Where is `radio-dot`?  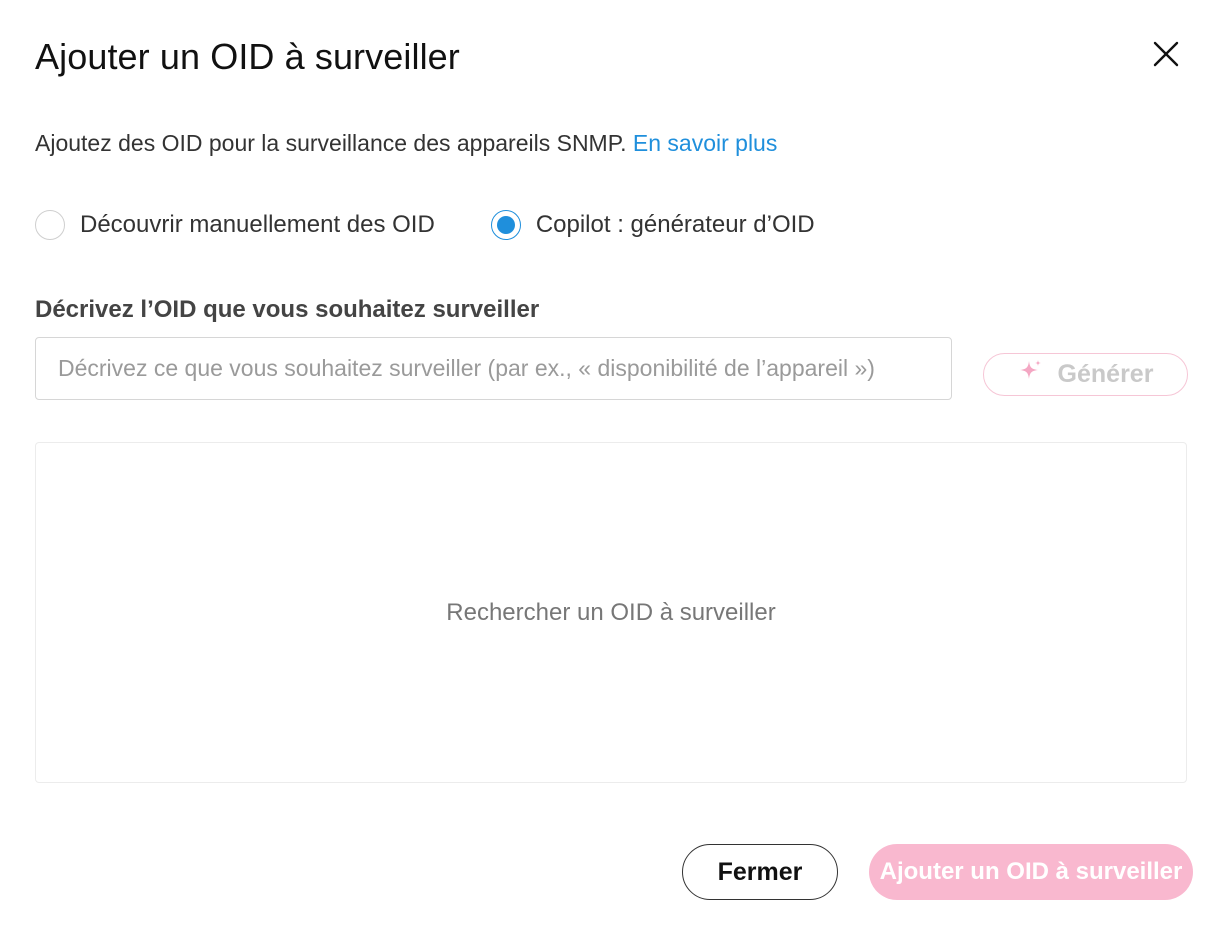 radio-dot is located at coordinates (505, 225).